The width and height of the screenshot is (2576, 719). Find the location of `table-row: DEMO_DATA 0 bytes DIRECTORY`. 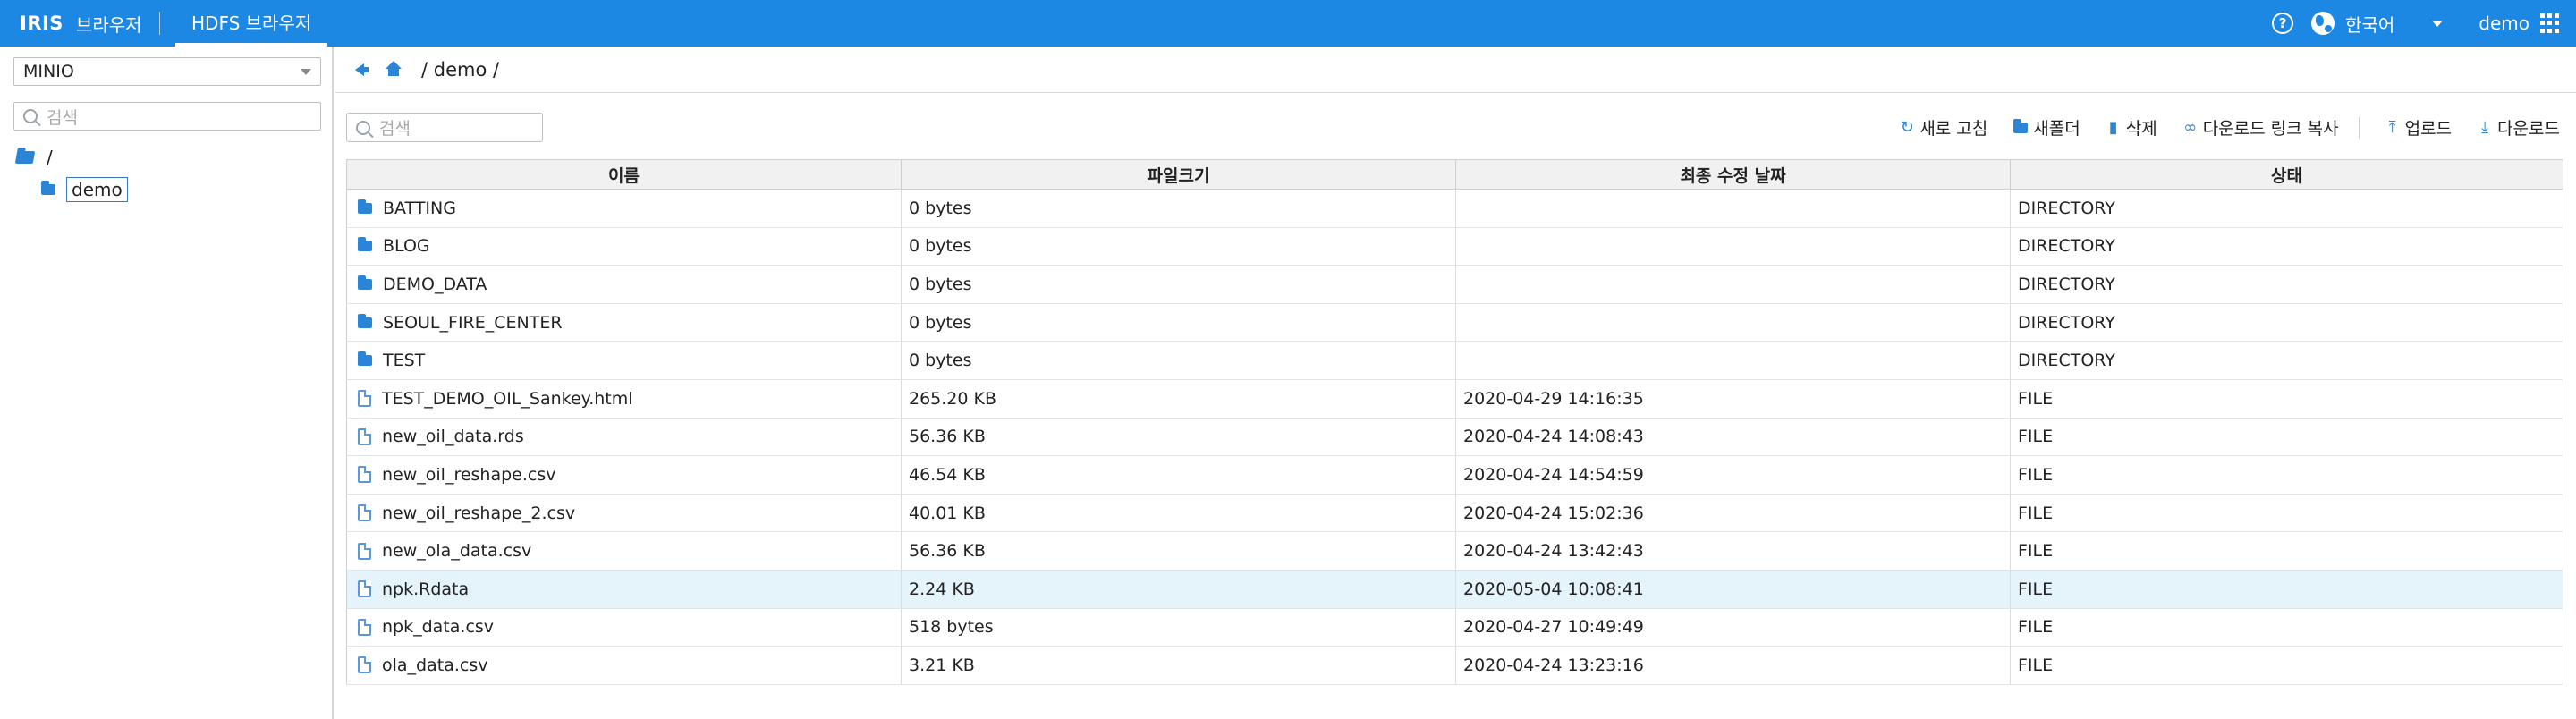

table-row: DEMO_DATA 0 bytes DIRECTORY is located at coordinates (1454, 284).